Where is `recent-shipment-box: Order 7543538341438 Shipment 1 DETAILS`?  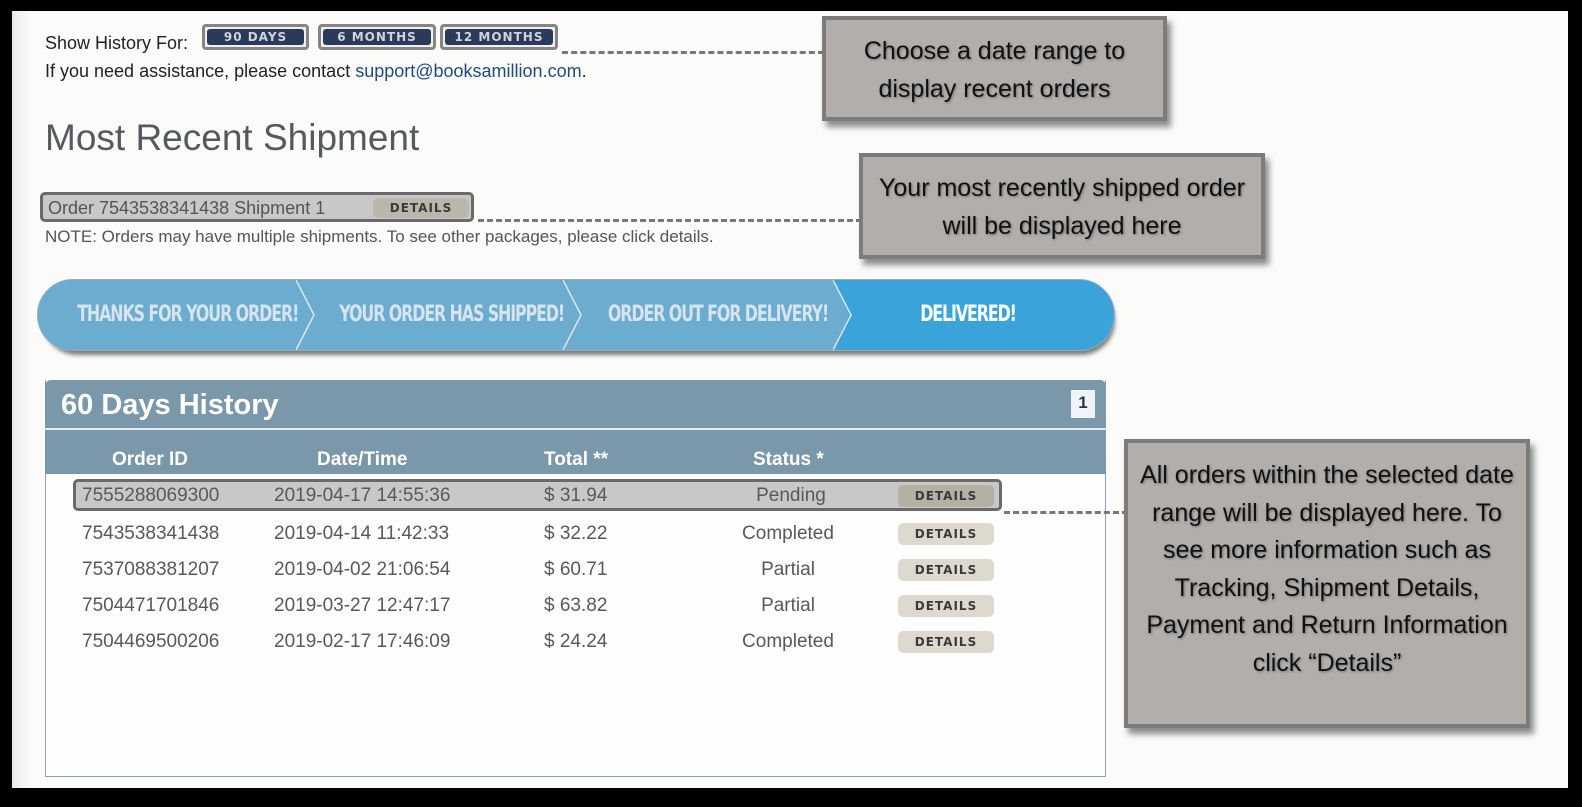 recent-shipment-box: Order 7543538341438 Shipment 1 DETAILS is located at coordinates (257, 207).